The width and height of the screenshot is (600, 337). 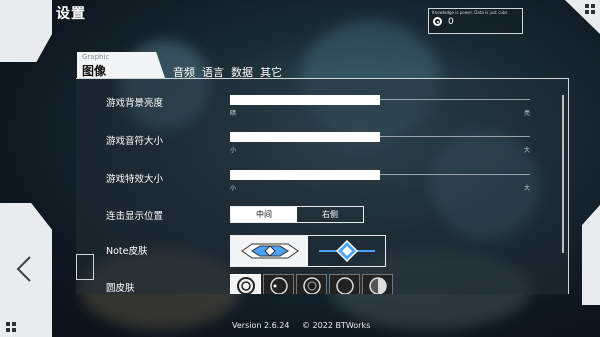 I want to click on side-decoration, so click(x=85, y=267).